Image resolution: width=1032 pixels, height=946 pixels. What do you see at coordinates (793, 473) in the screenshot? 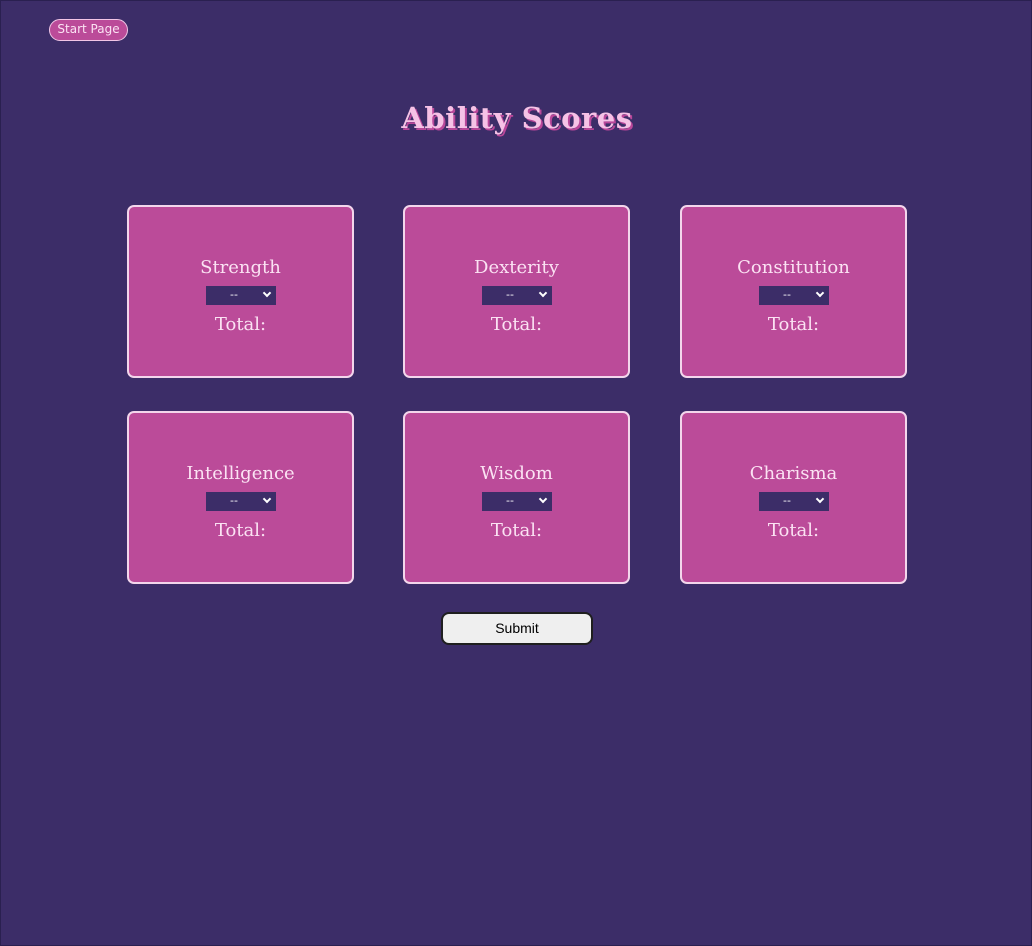
I see `ability-label: Charisma` at bounding box center [793, 473].